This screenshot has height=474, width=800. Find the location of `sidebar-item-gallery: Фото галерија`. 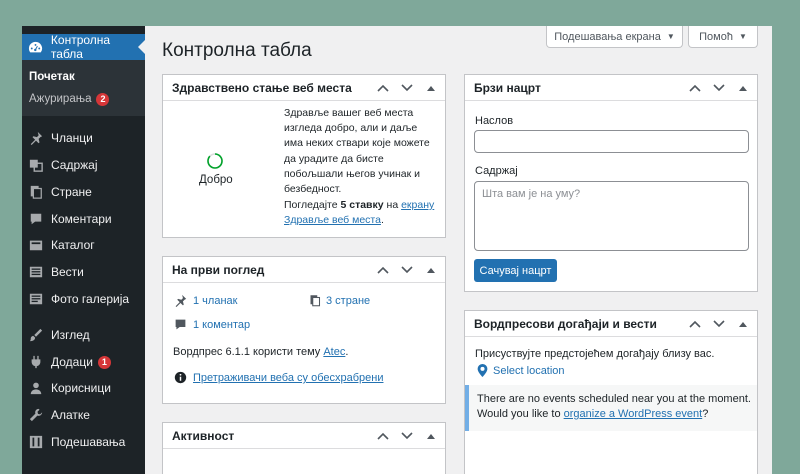

sidebar-item-gallery: Фото галерија is located at coordinates (83, 299).